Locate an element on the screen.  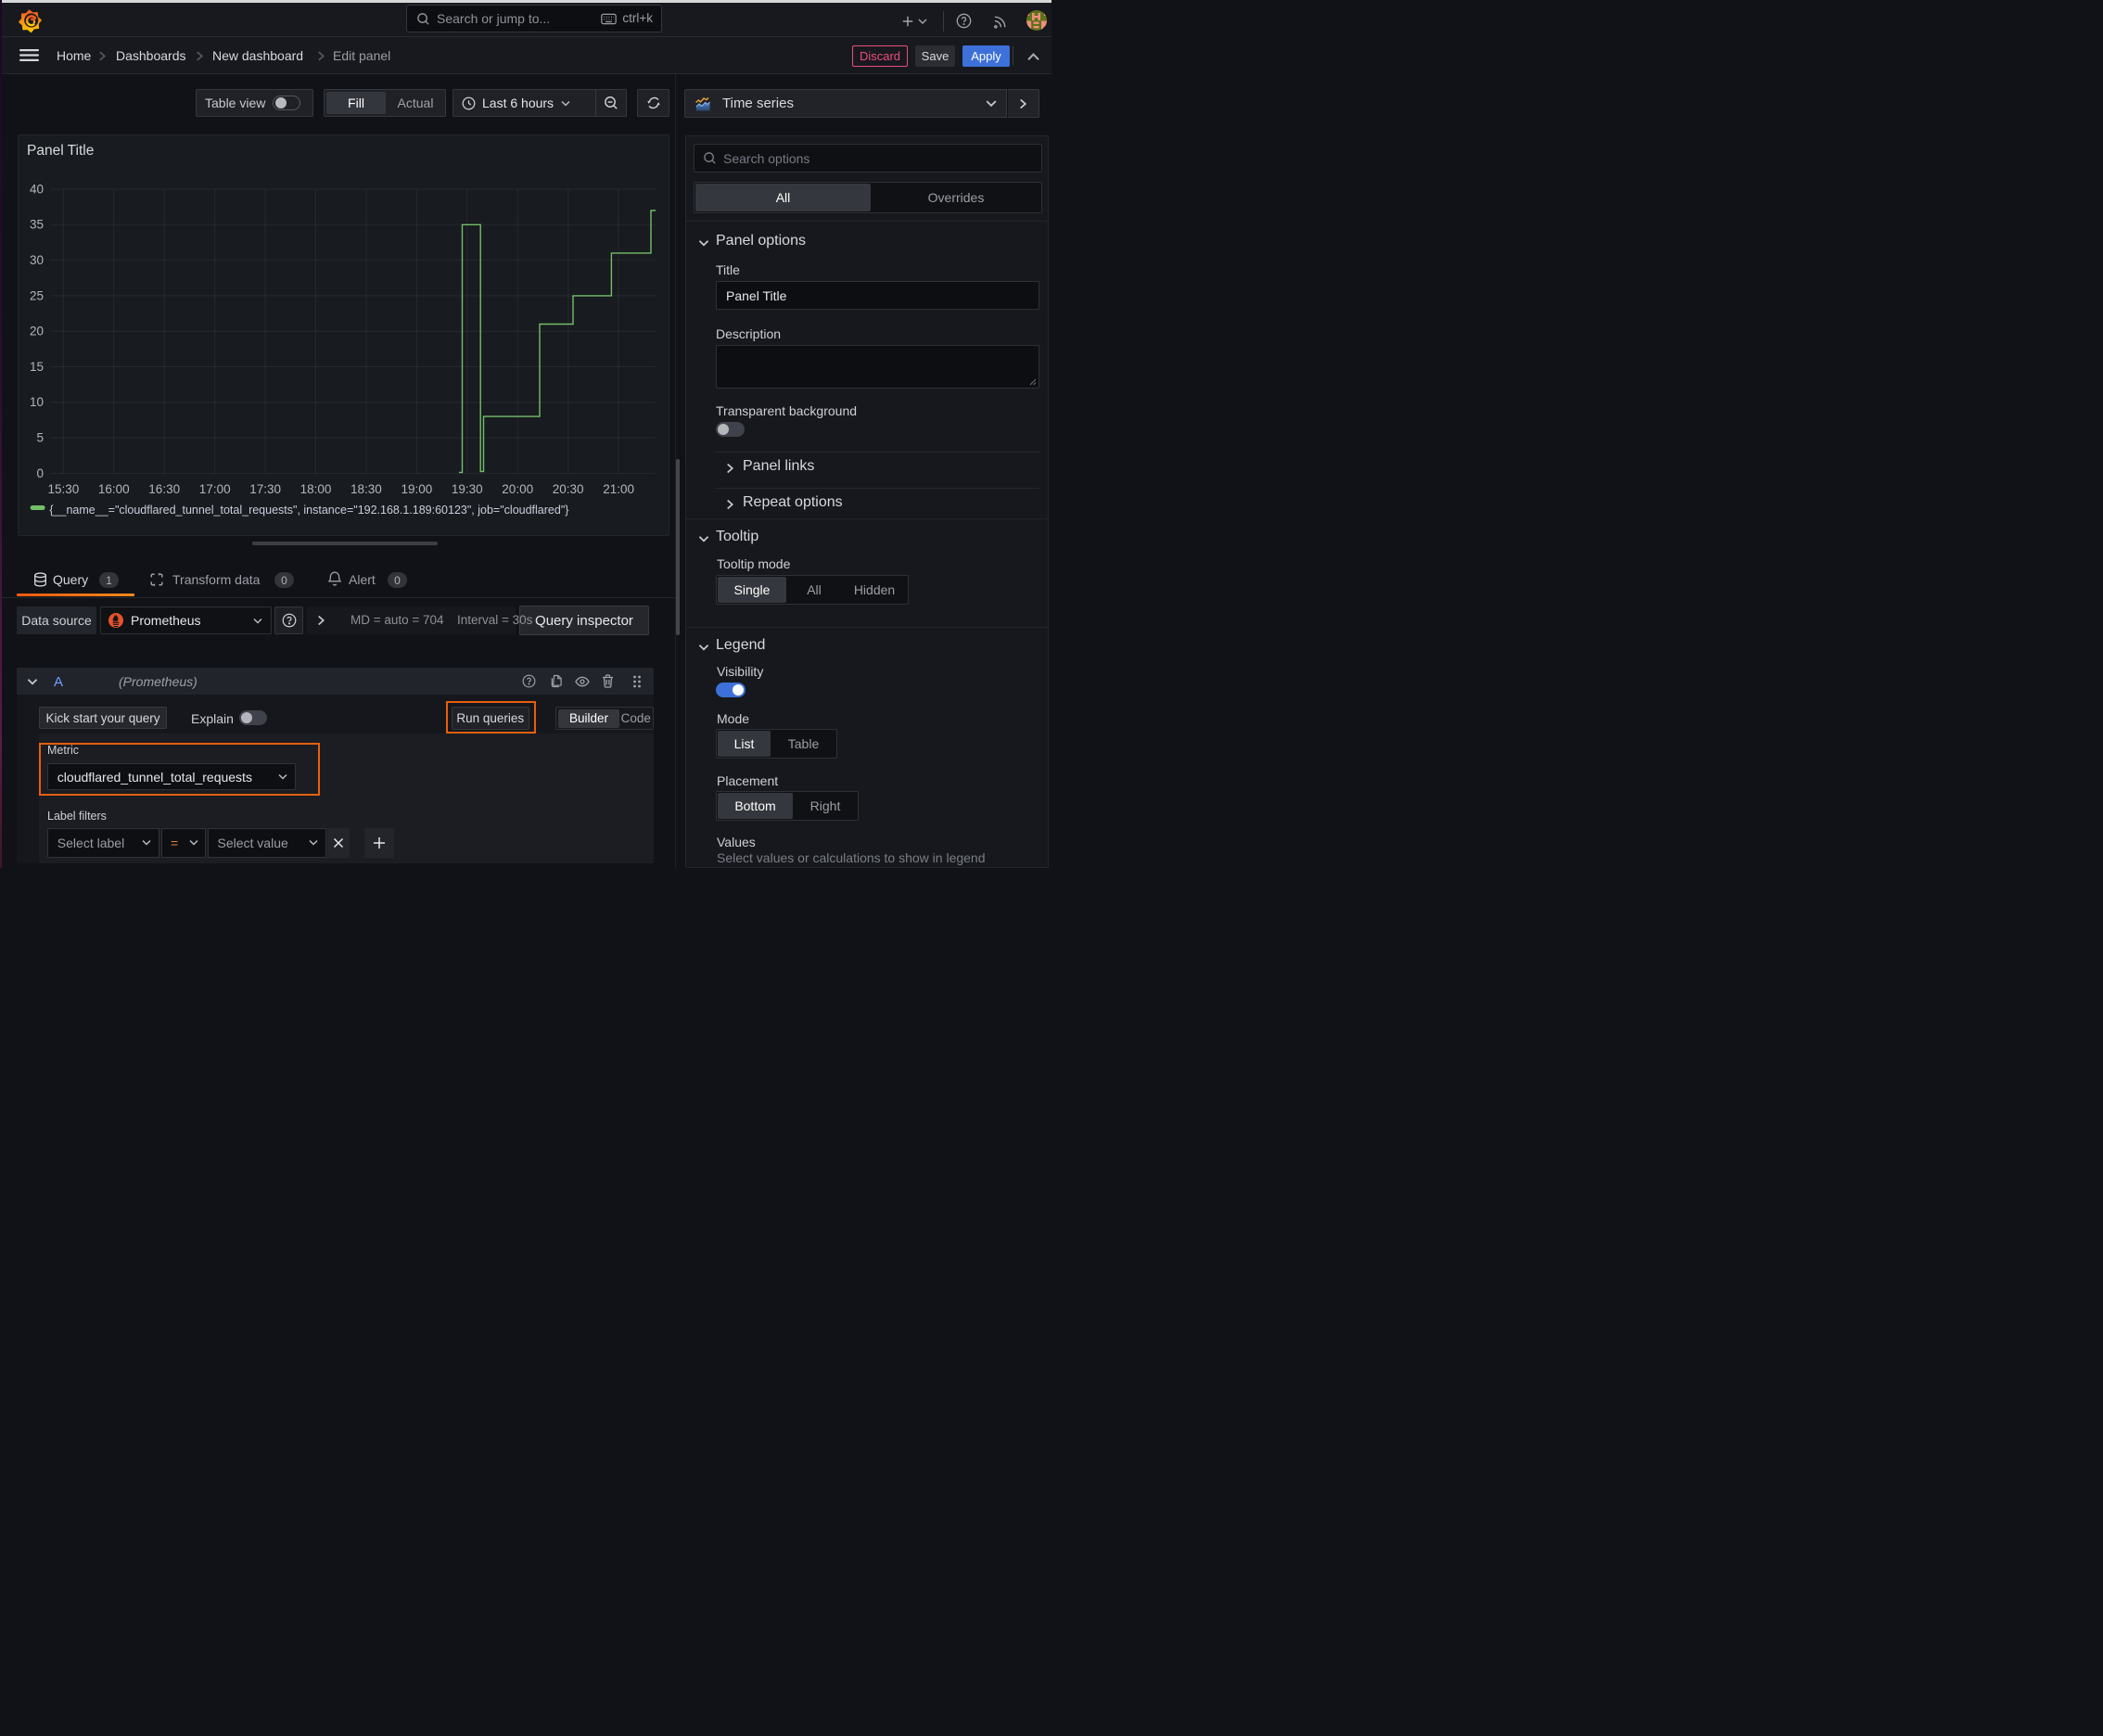
svg-text: 5 is located at coordinates (40, 438).